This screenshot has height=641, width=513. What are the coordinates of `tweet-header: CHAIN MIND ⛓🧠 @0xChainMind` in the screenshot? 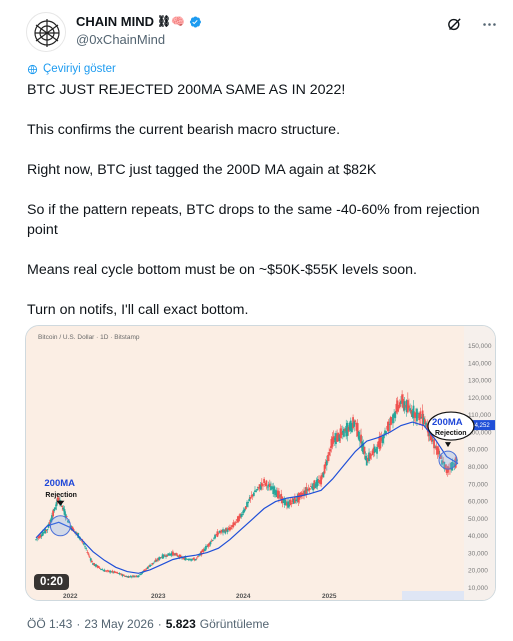 It's located at (258, 32).